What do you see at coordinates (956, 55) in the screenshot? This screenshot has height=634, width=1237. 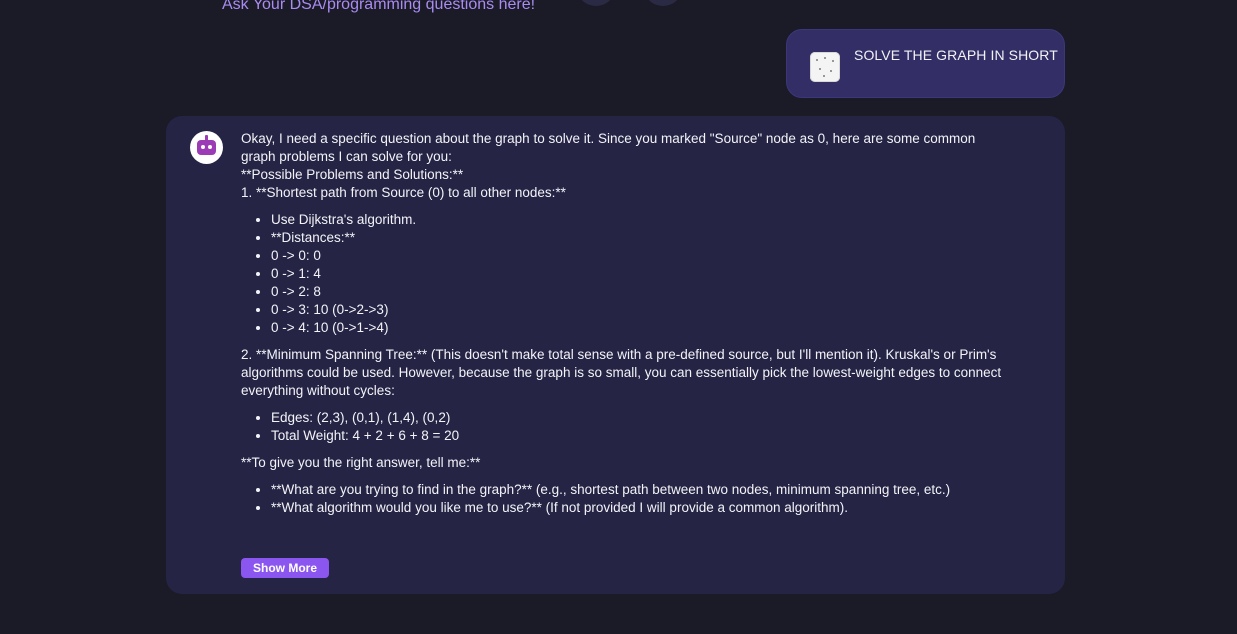 I see `user-message-text: SOLVE THE GRAPH IN SHORT` at bounding box center [956, 55].